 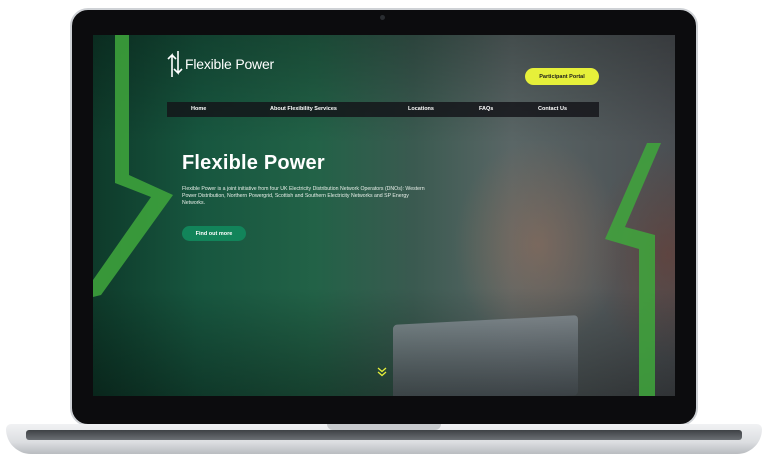 I want to click on lid-opening-notch, so click(x=384, y=427).